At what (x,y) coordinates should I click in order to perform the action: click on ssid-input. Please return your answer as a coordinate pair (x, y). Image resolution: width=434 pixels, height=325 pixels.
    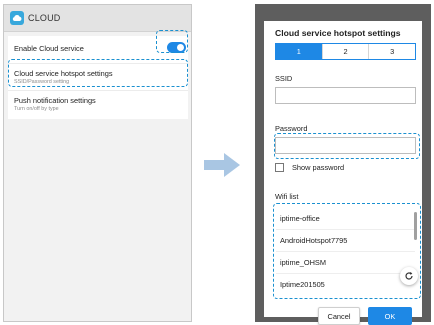
    Looking at the image, I should click on (345, 95).